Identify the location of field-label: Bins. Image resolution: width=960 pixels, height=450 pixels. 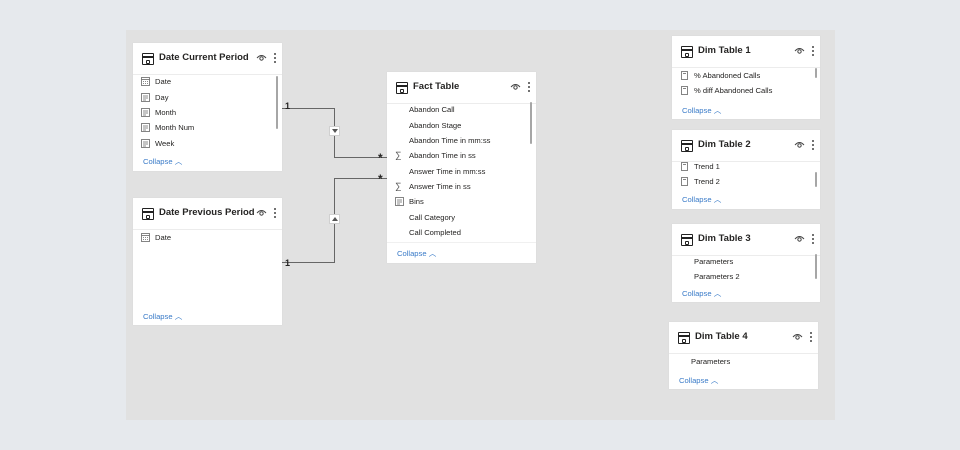
(416, 201).